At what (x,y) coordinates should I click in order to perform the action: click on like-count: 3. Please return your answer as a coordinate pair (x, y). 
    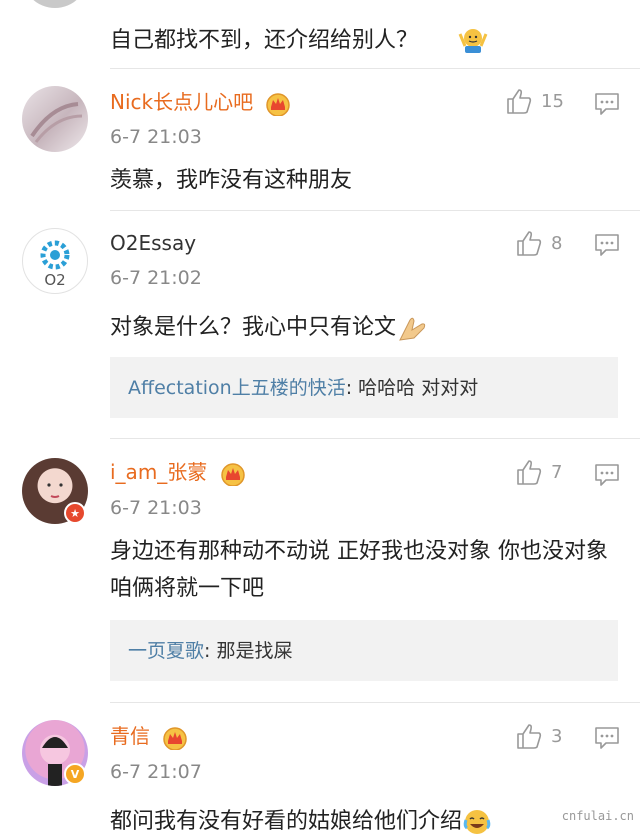
    Looking at the image, I should click on (557, 736).